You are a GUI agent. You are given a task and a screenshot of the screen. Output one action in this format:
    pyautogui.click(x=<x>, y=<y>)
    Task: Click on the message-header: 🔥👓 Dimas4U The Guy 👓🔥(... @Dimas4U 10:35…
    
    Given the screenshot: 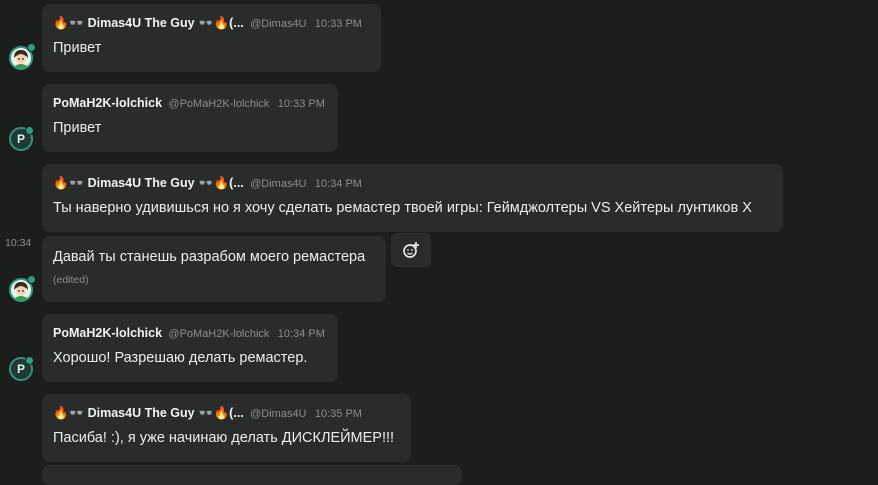 What is the action you would take?
    pyautogui.click(x=207, y=413)
    